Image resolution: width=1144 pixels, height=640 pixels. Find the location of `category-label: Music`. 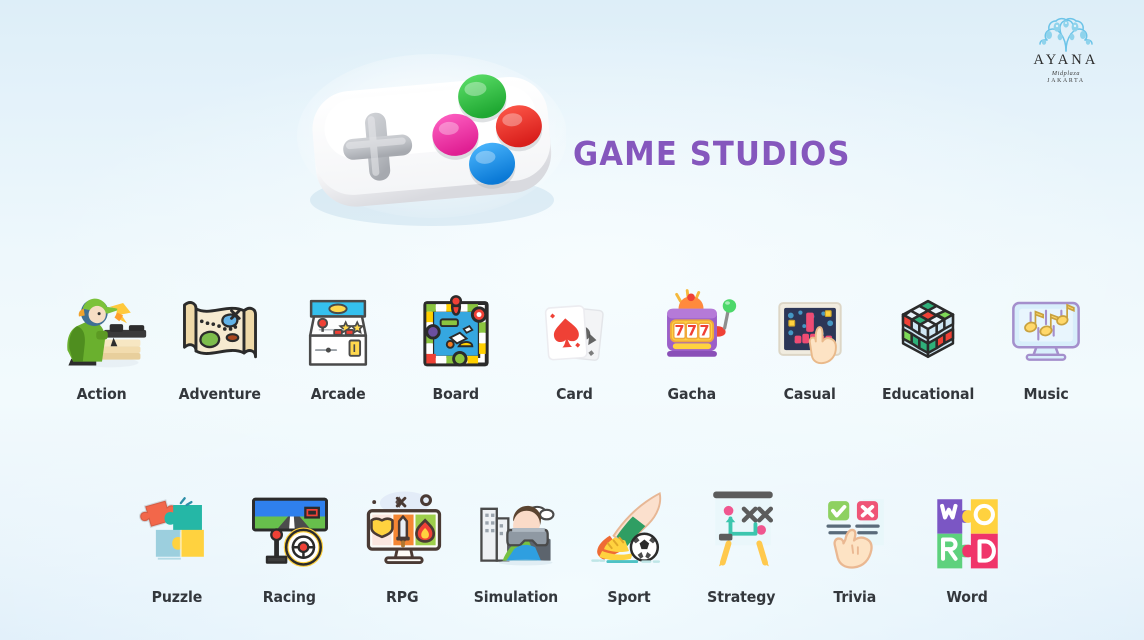

category-label: Music is located at coordinates (1046, 394).